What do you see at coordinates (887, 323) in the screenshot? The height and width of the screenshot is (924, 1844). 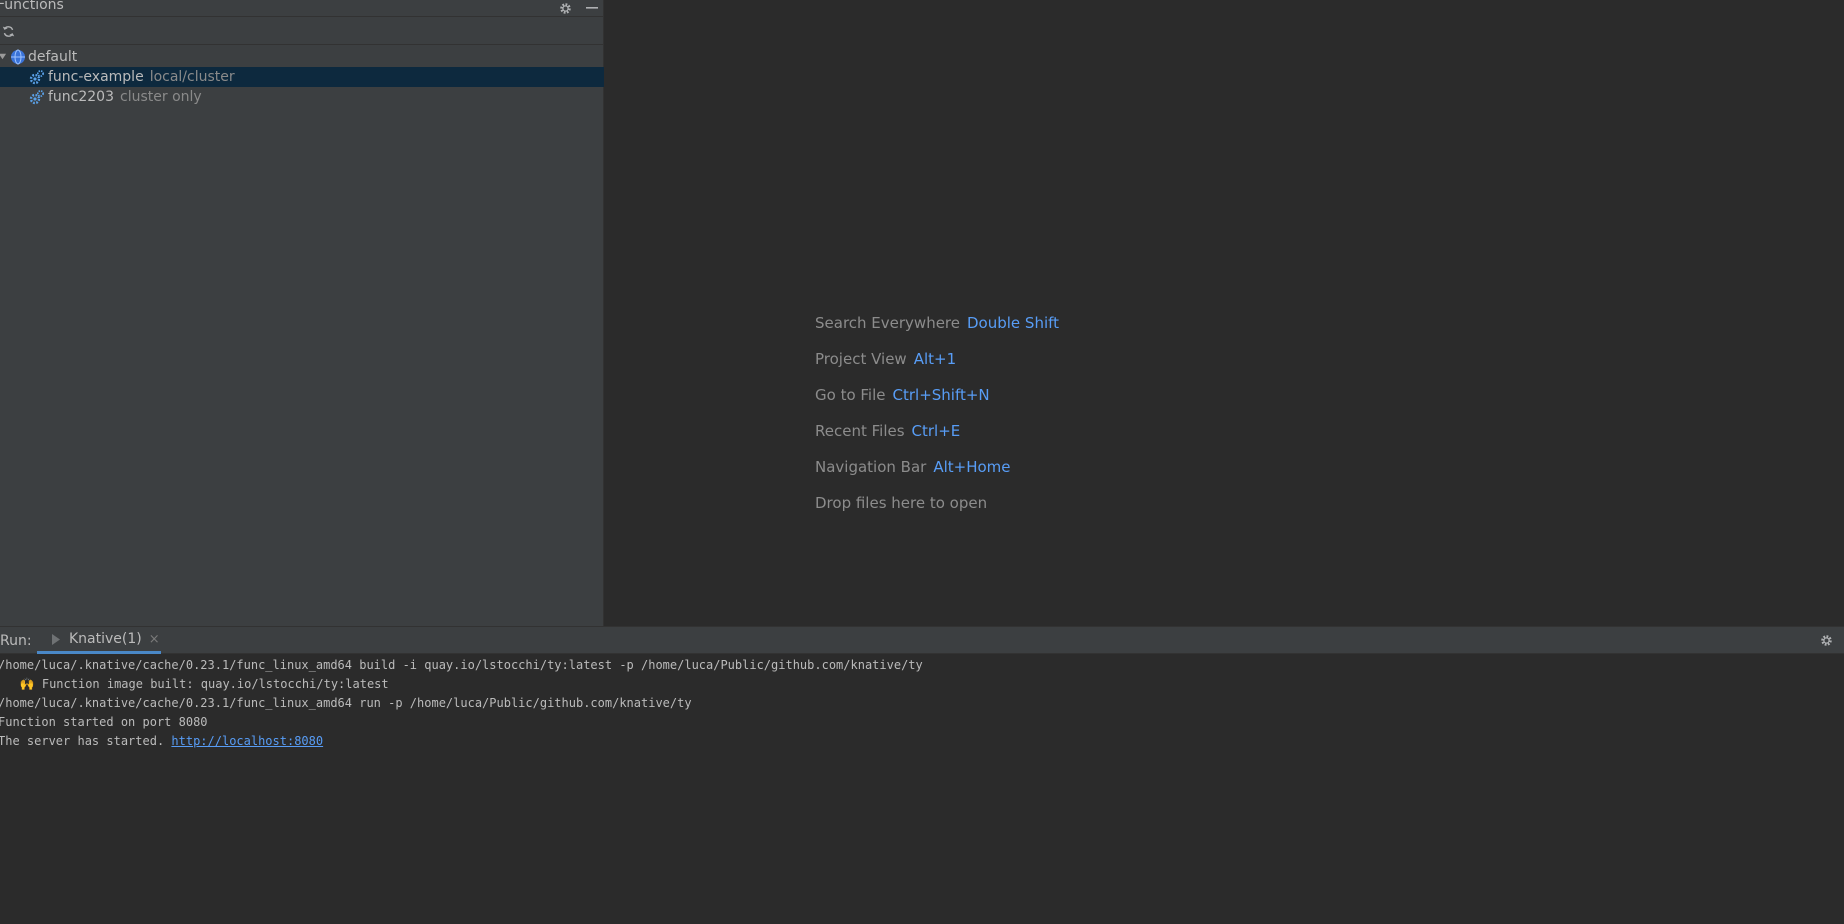 I see `hint-action: Search Everywhere` at bounding box center [887, 323].